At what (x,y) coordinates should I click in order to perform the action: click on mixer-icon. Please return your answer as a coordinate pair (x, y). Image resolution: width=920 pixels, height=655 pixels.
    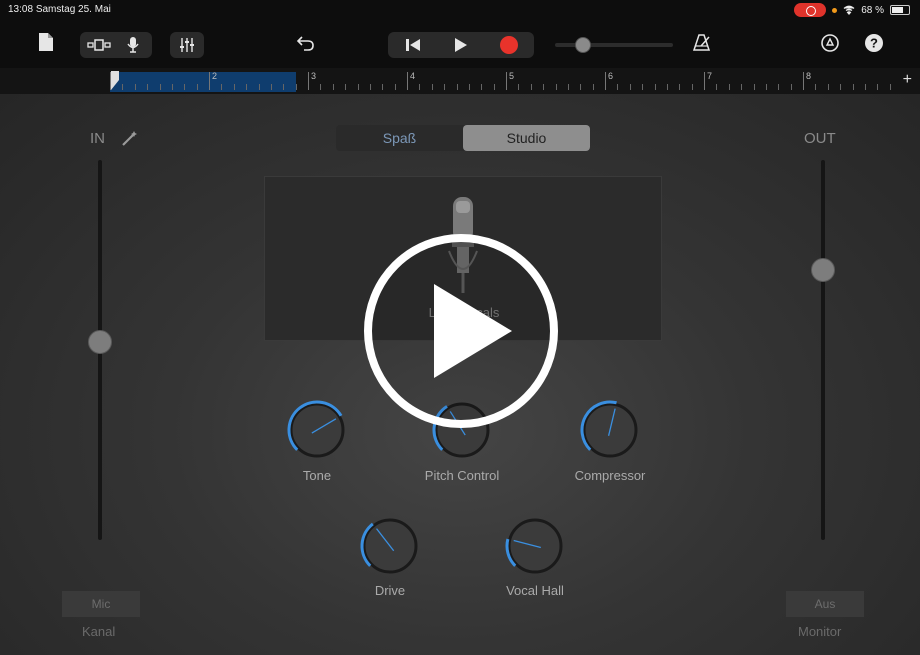
    Looking at the image, I should click on (187, 45).